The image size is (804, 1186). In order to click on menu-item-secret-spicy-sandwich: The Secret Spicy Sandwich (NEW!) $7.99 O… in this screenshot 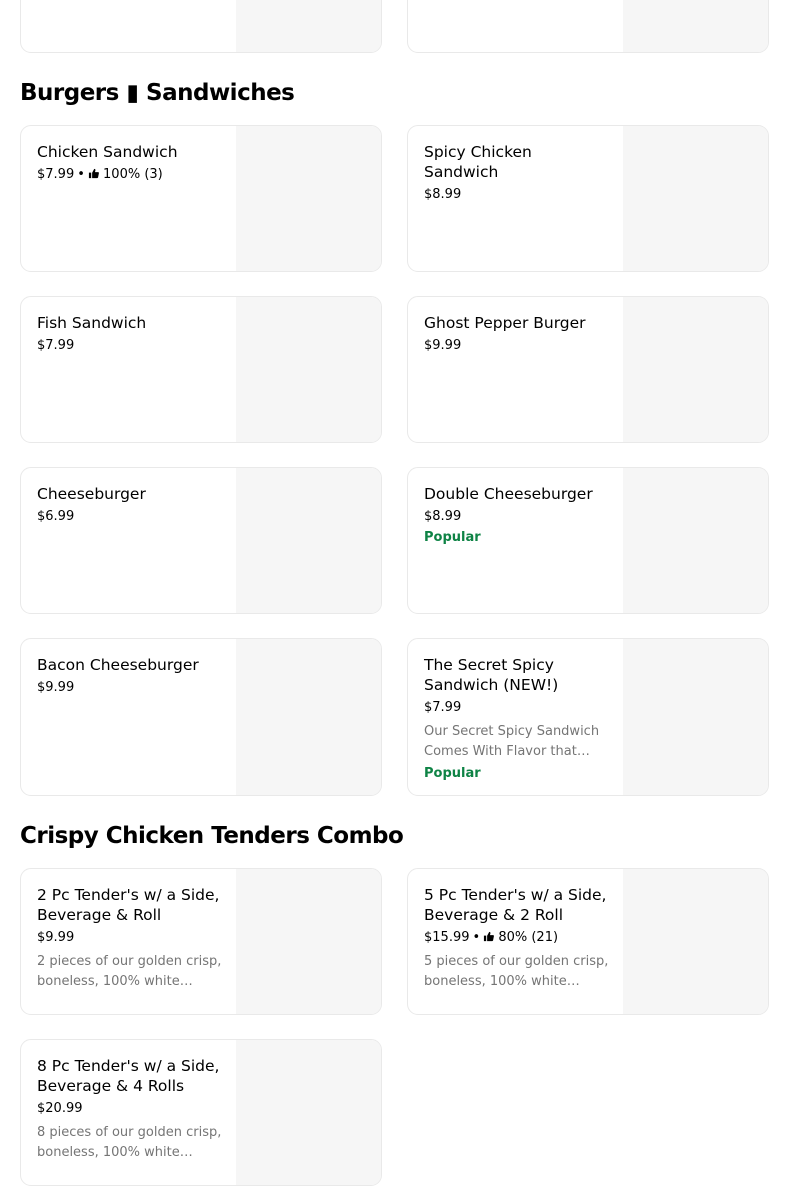, I will do `click(588, 717)`.